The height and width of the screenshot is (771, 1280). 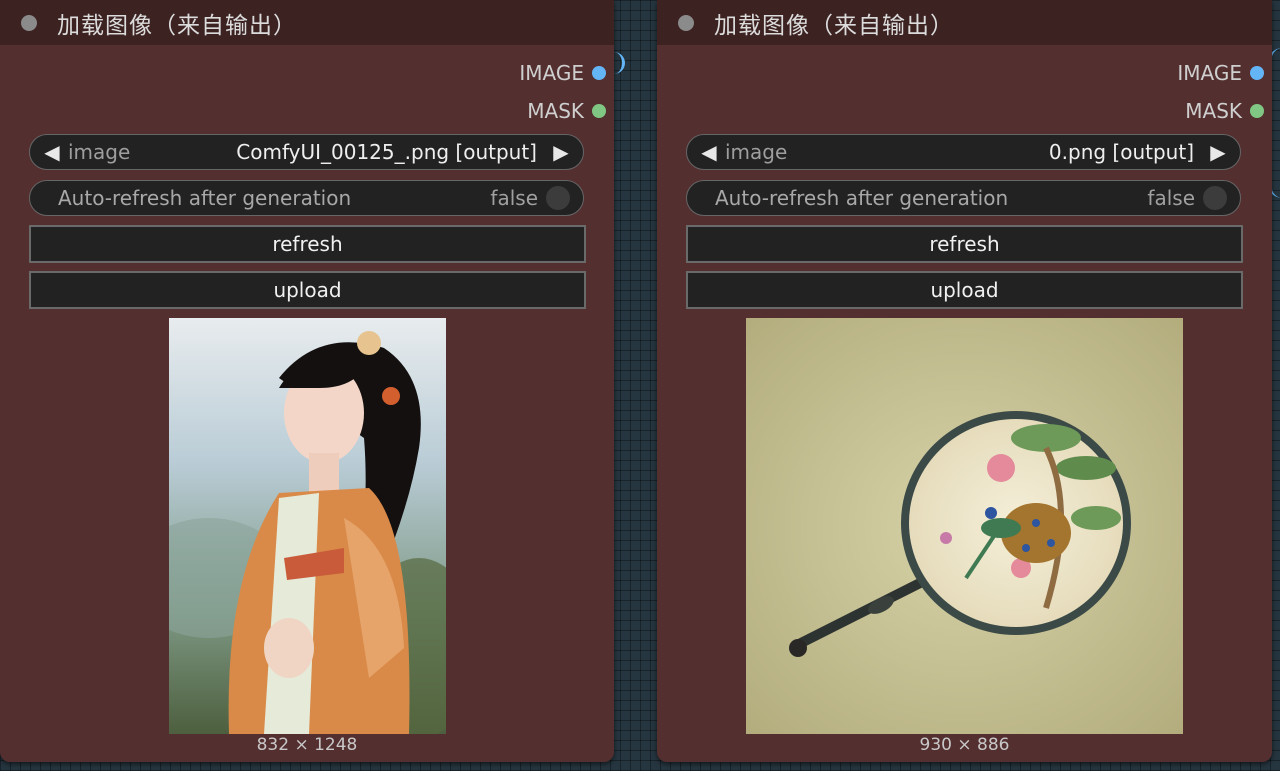 I want to click on image-combo-widget: ◀ image 0.png [output] ▶, so click(x=963, y=152).